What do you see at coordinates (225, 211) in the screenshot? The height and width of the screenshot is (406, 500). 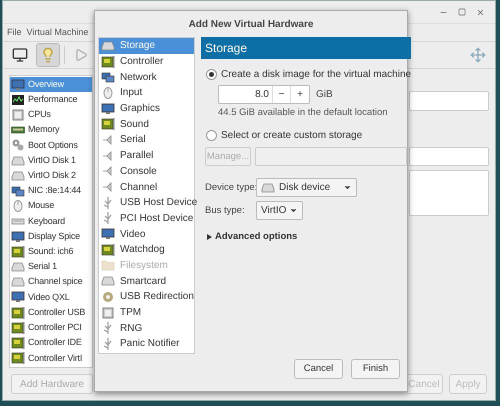 I see `field-label: Bus type:` at bounding box center [225, 211].